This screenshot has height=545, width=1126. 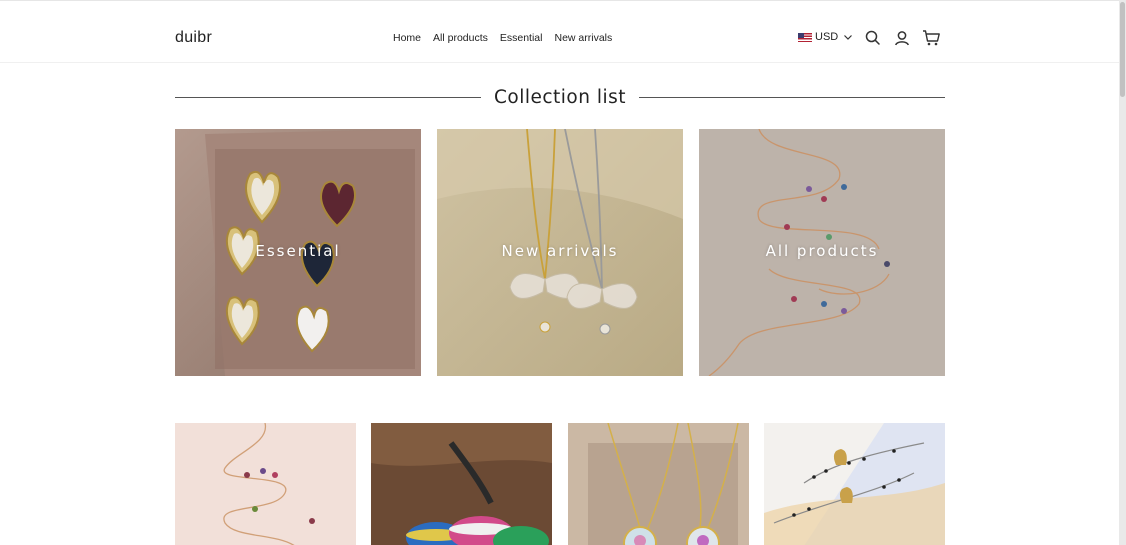 I want to click on collection-card-essential: Essential, so click(x=298, y=252).